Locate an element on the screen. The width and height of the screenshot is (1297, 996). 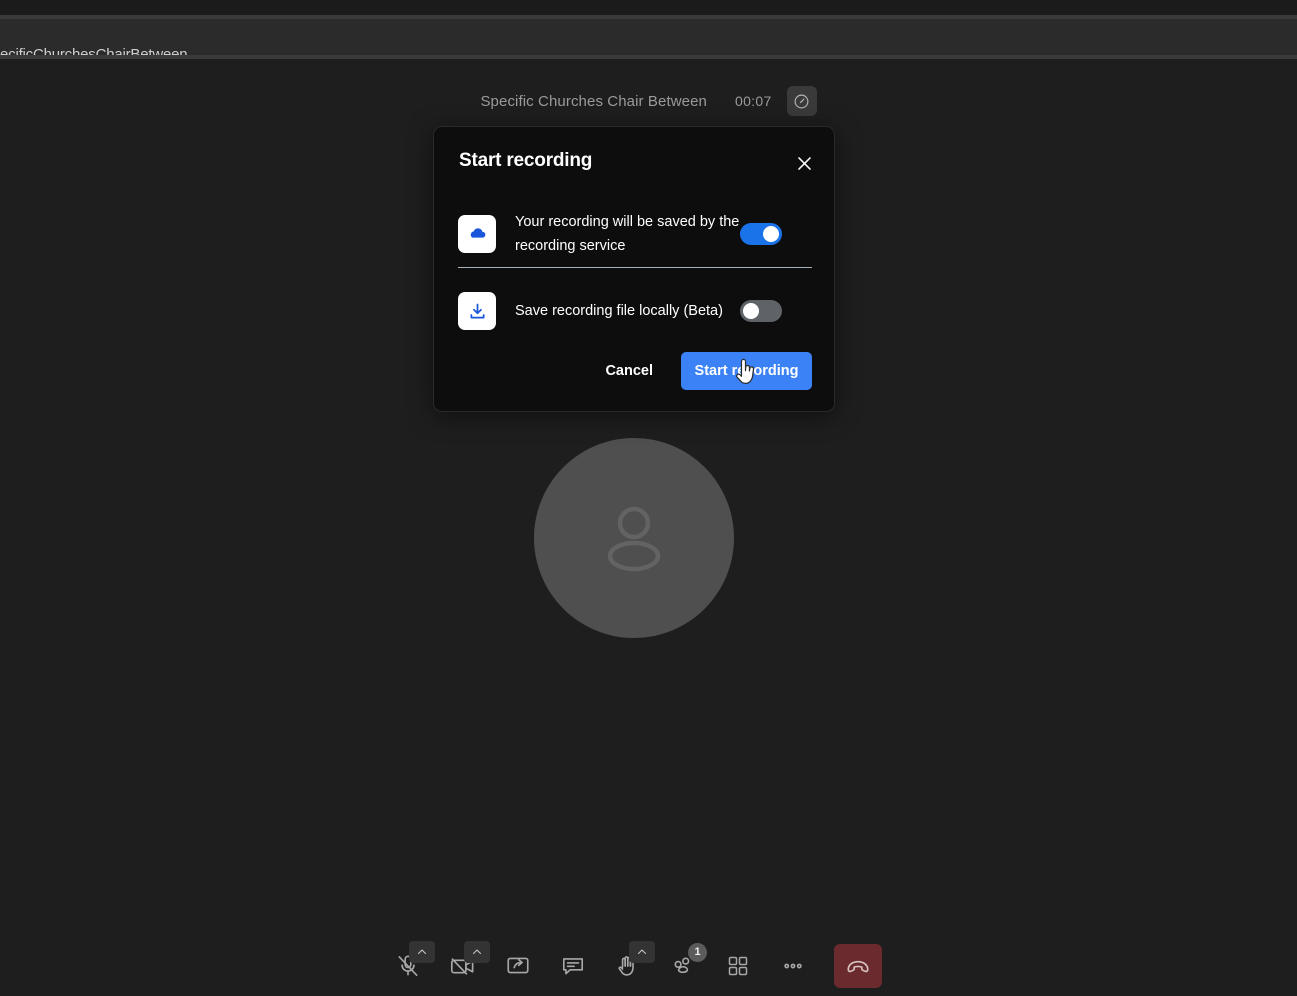
chevron-up-icon-raise-hand is located at coordinates (642, 951).